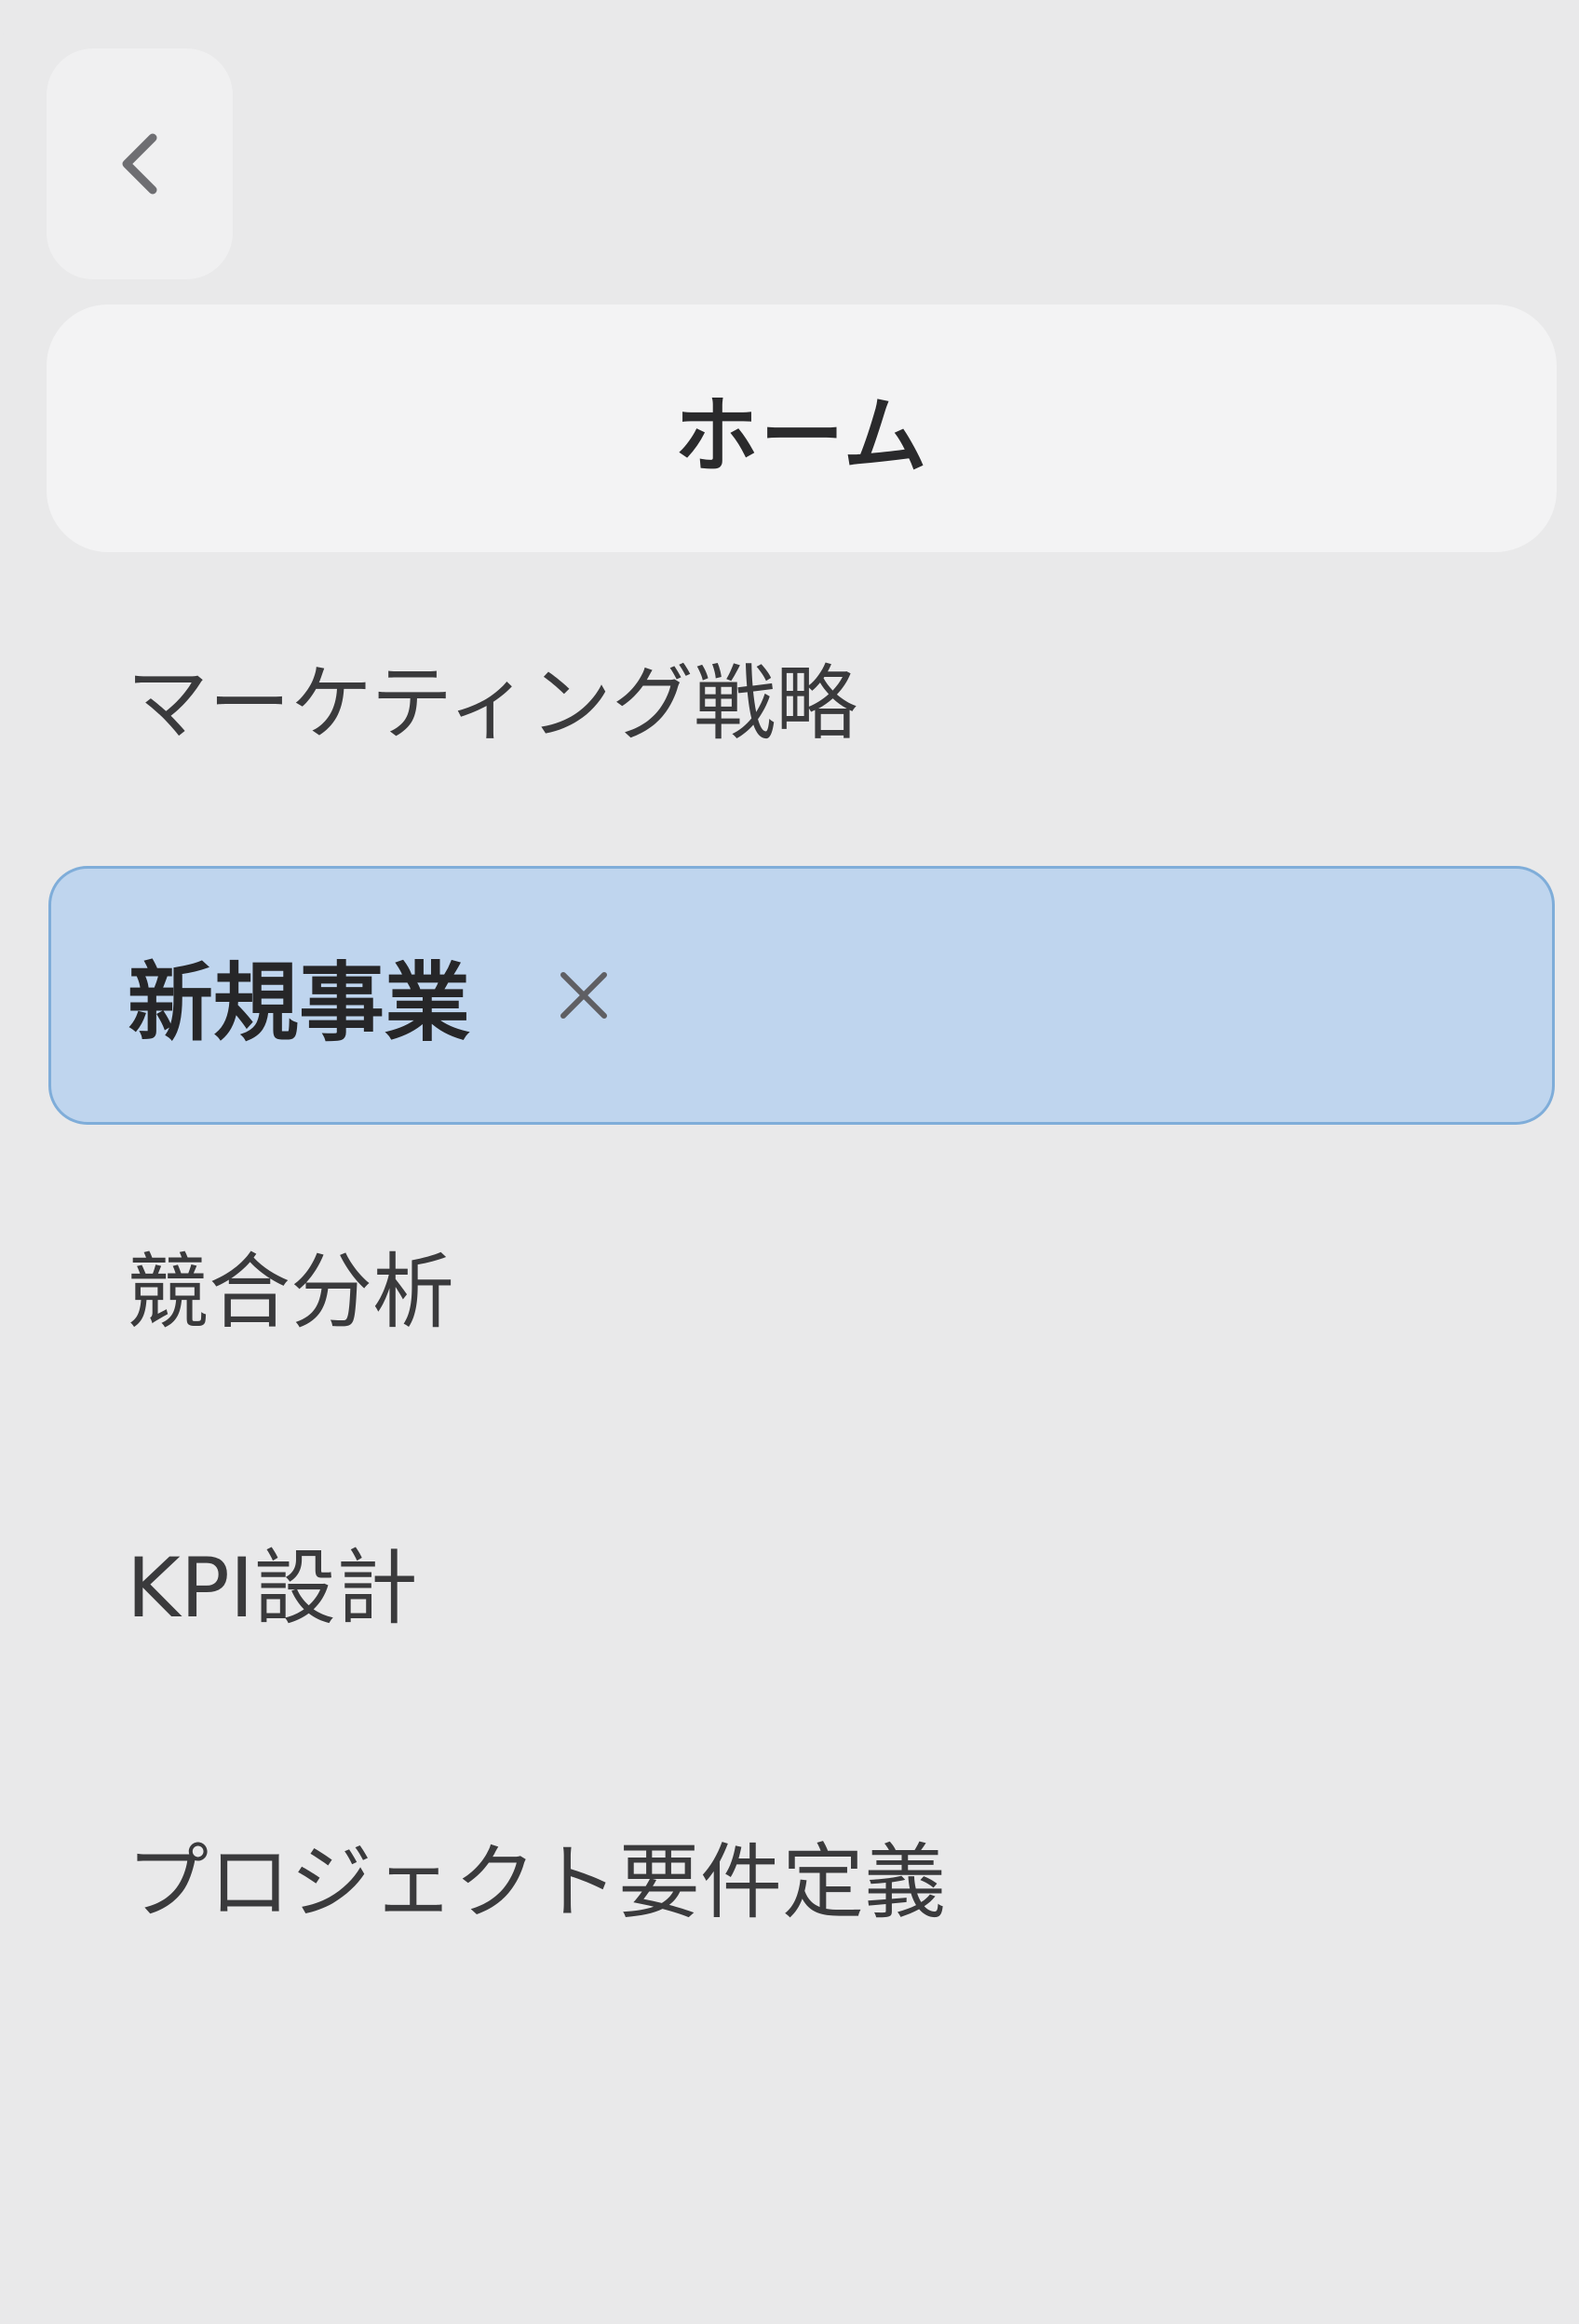 This screenshot has width=1579, height=2324. What do you see at coordinates (801, 996) in the screenshot?
I see `sidebar-item-new-business: 新規事業` at bounding box center [801, 996].